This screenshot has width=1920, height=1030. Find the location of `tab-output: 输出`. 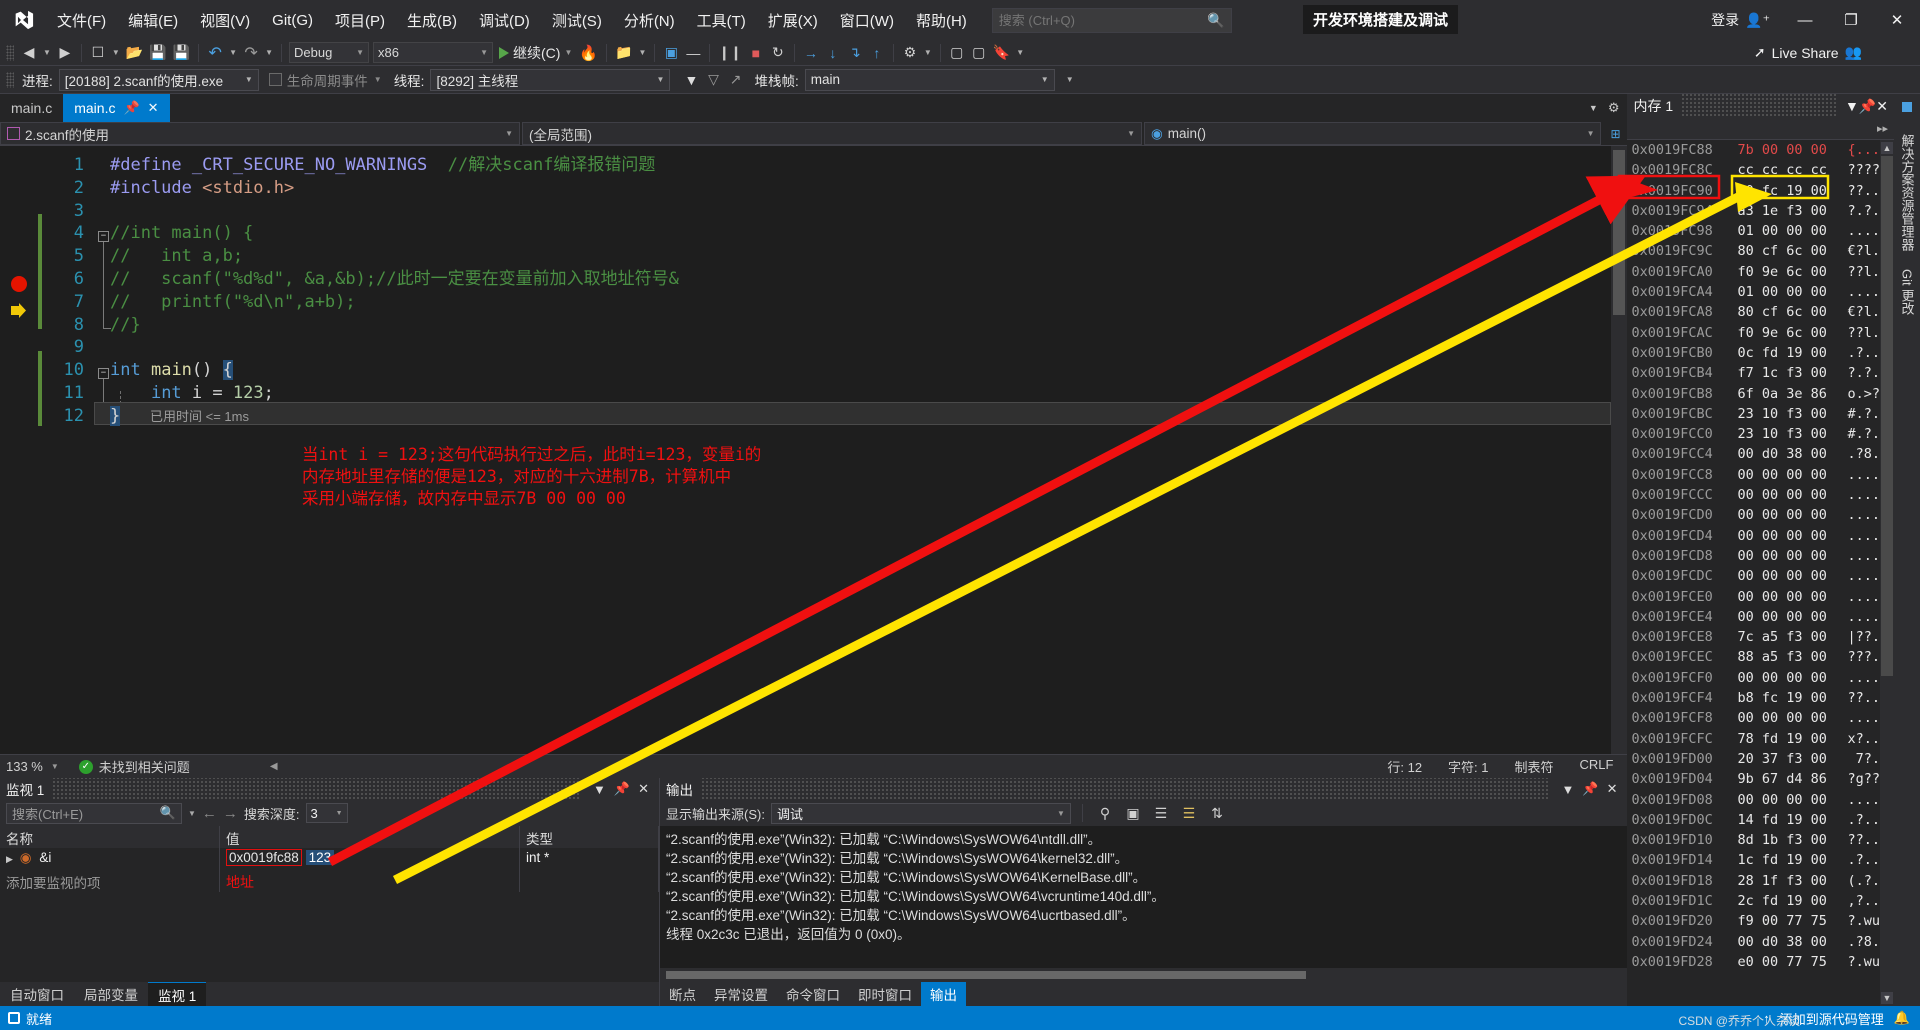

tab-output: 输出 is located at coordinates (943, 994).